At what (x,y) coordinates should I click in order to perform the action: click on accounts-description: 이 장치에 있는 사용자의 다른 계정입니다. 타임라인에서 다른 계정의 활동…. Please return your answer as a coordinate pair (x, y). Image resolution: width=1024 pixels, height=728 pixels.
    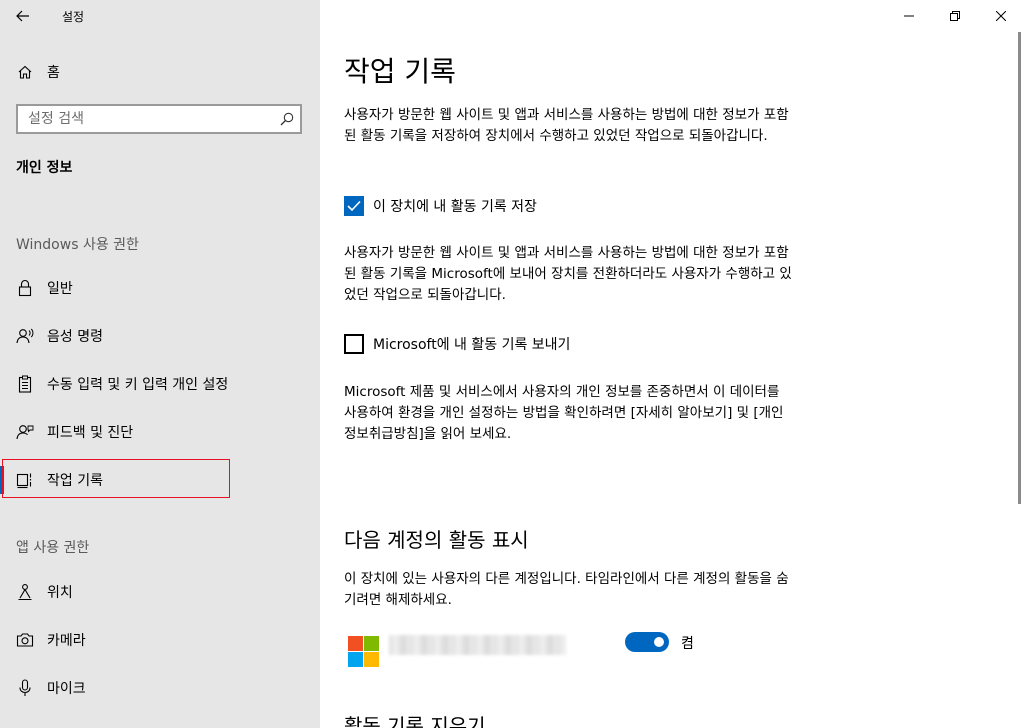
    Looking at the image, I should click on (566, 589).